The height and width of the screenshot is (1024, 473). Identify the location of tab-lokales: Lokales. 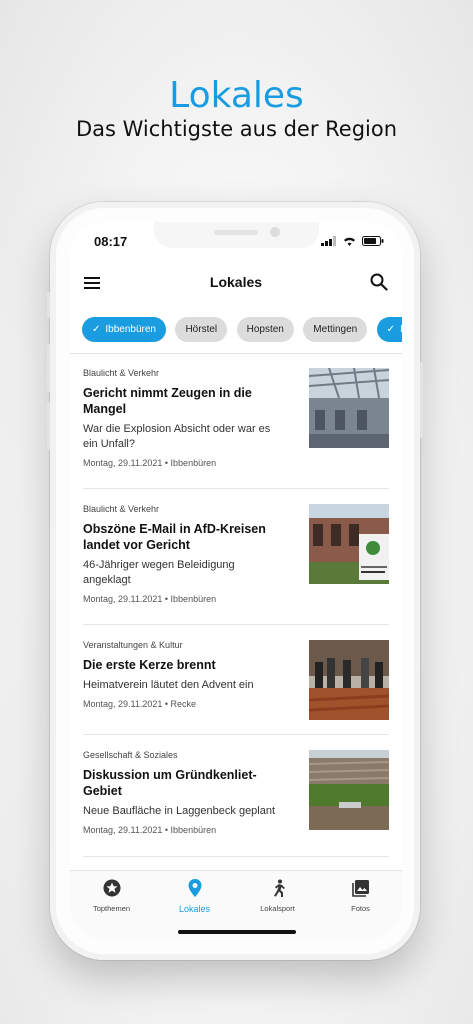
(194, 896).